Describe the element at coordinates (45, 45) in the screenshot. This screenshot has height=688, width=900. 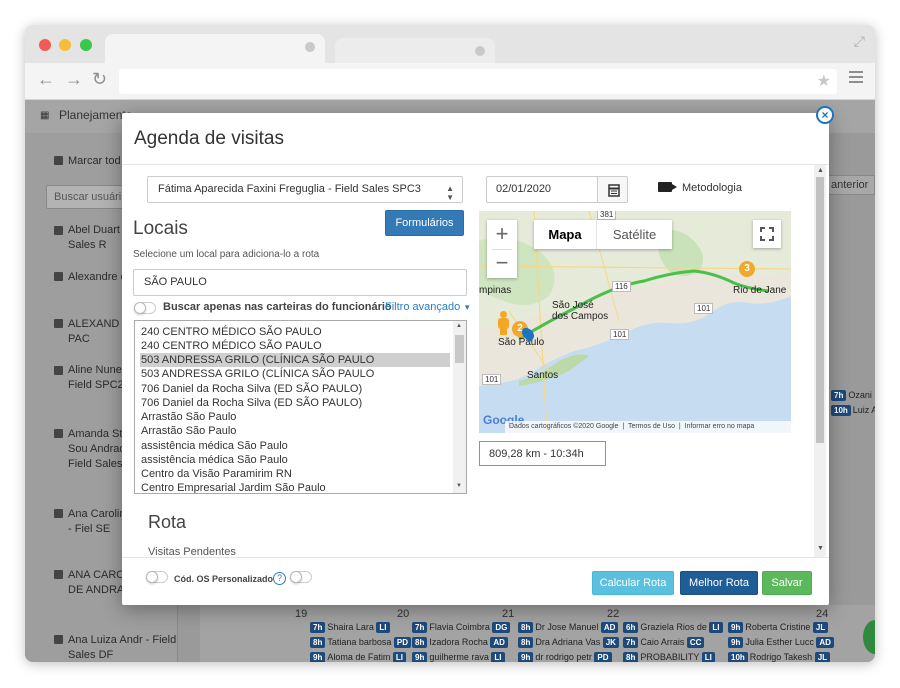
I see `close-window-icon` at that location.